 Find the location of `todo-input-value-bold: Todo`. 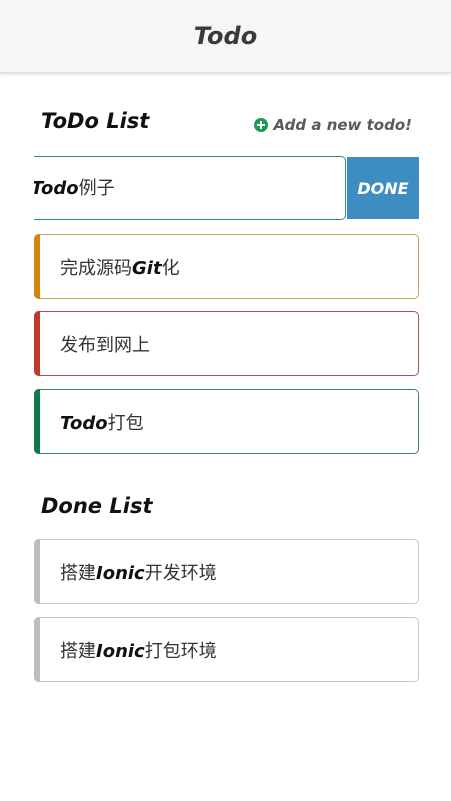

todo-input-value-bold: Todo is located at coordinates (56, 188).